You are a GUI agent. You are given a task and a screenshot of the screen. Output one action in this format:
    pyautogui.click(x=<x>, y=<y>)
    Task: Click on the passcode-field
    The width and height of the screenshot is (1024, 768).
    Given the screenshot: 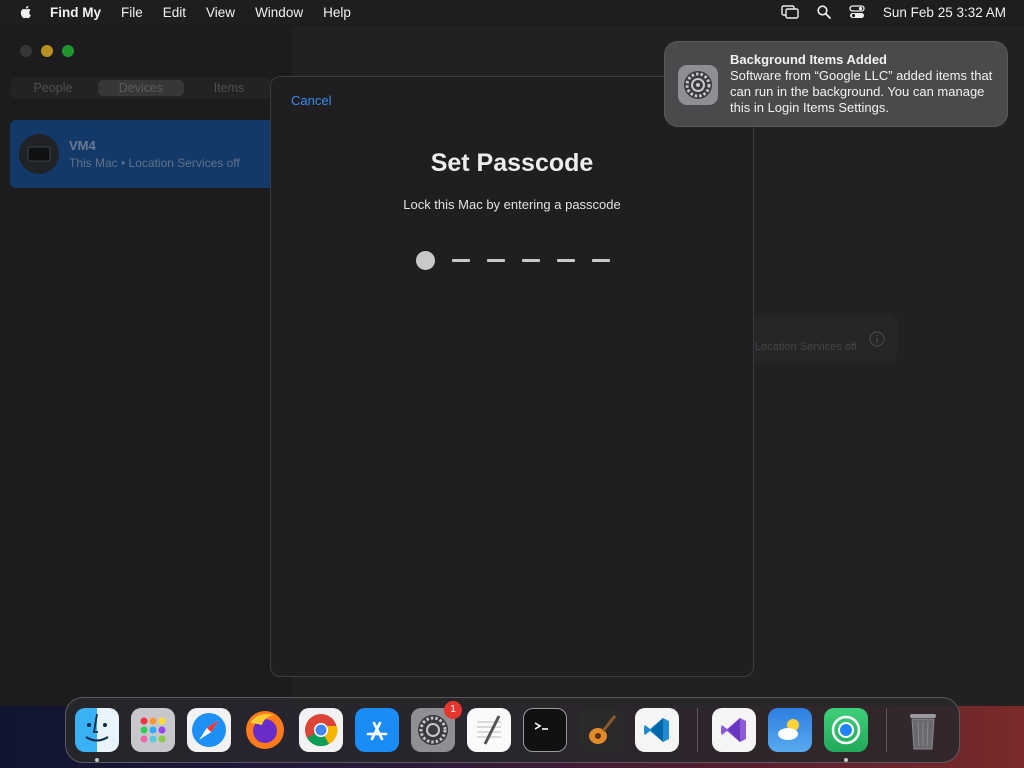 What is the action you would take?
    pyautogui.click(x=513, y=260)
    